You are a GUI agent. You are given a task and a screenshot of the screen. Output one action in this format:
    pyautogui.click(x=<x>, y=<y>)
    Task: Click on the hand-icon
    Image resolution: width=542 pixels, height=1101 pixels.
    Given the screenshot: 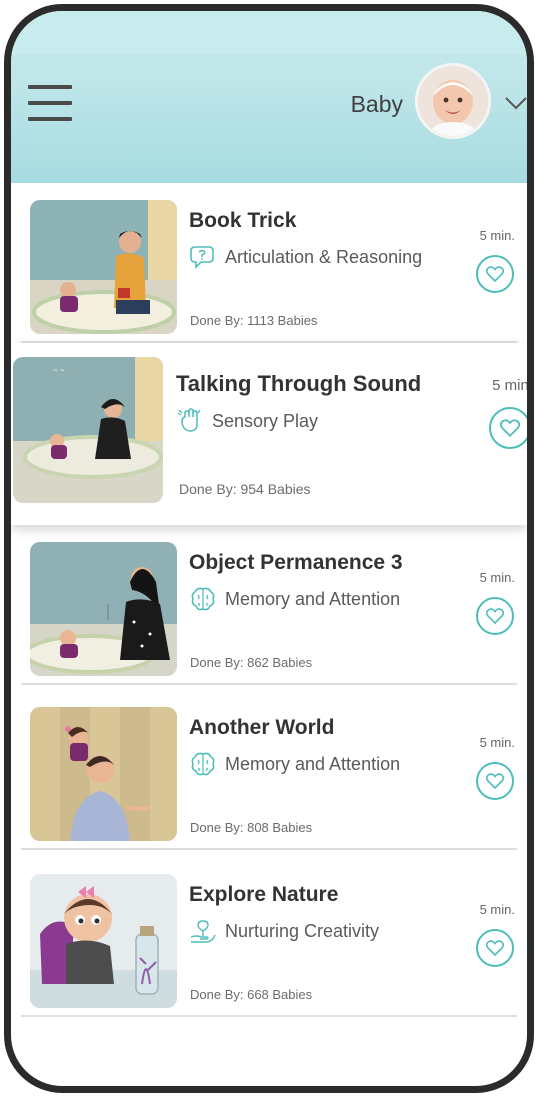 What is the action you would take?
    pyautogui.click(x=189, y=420)
    